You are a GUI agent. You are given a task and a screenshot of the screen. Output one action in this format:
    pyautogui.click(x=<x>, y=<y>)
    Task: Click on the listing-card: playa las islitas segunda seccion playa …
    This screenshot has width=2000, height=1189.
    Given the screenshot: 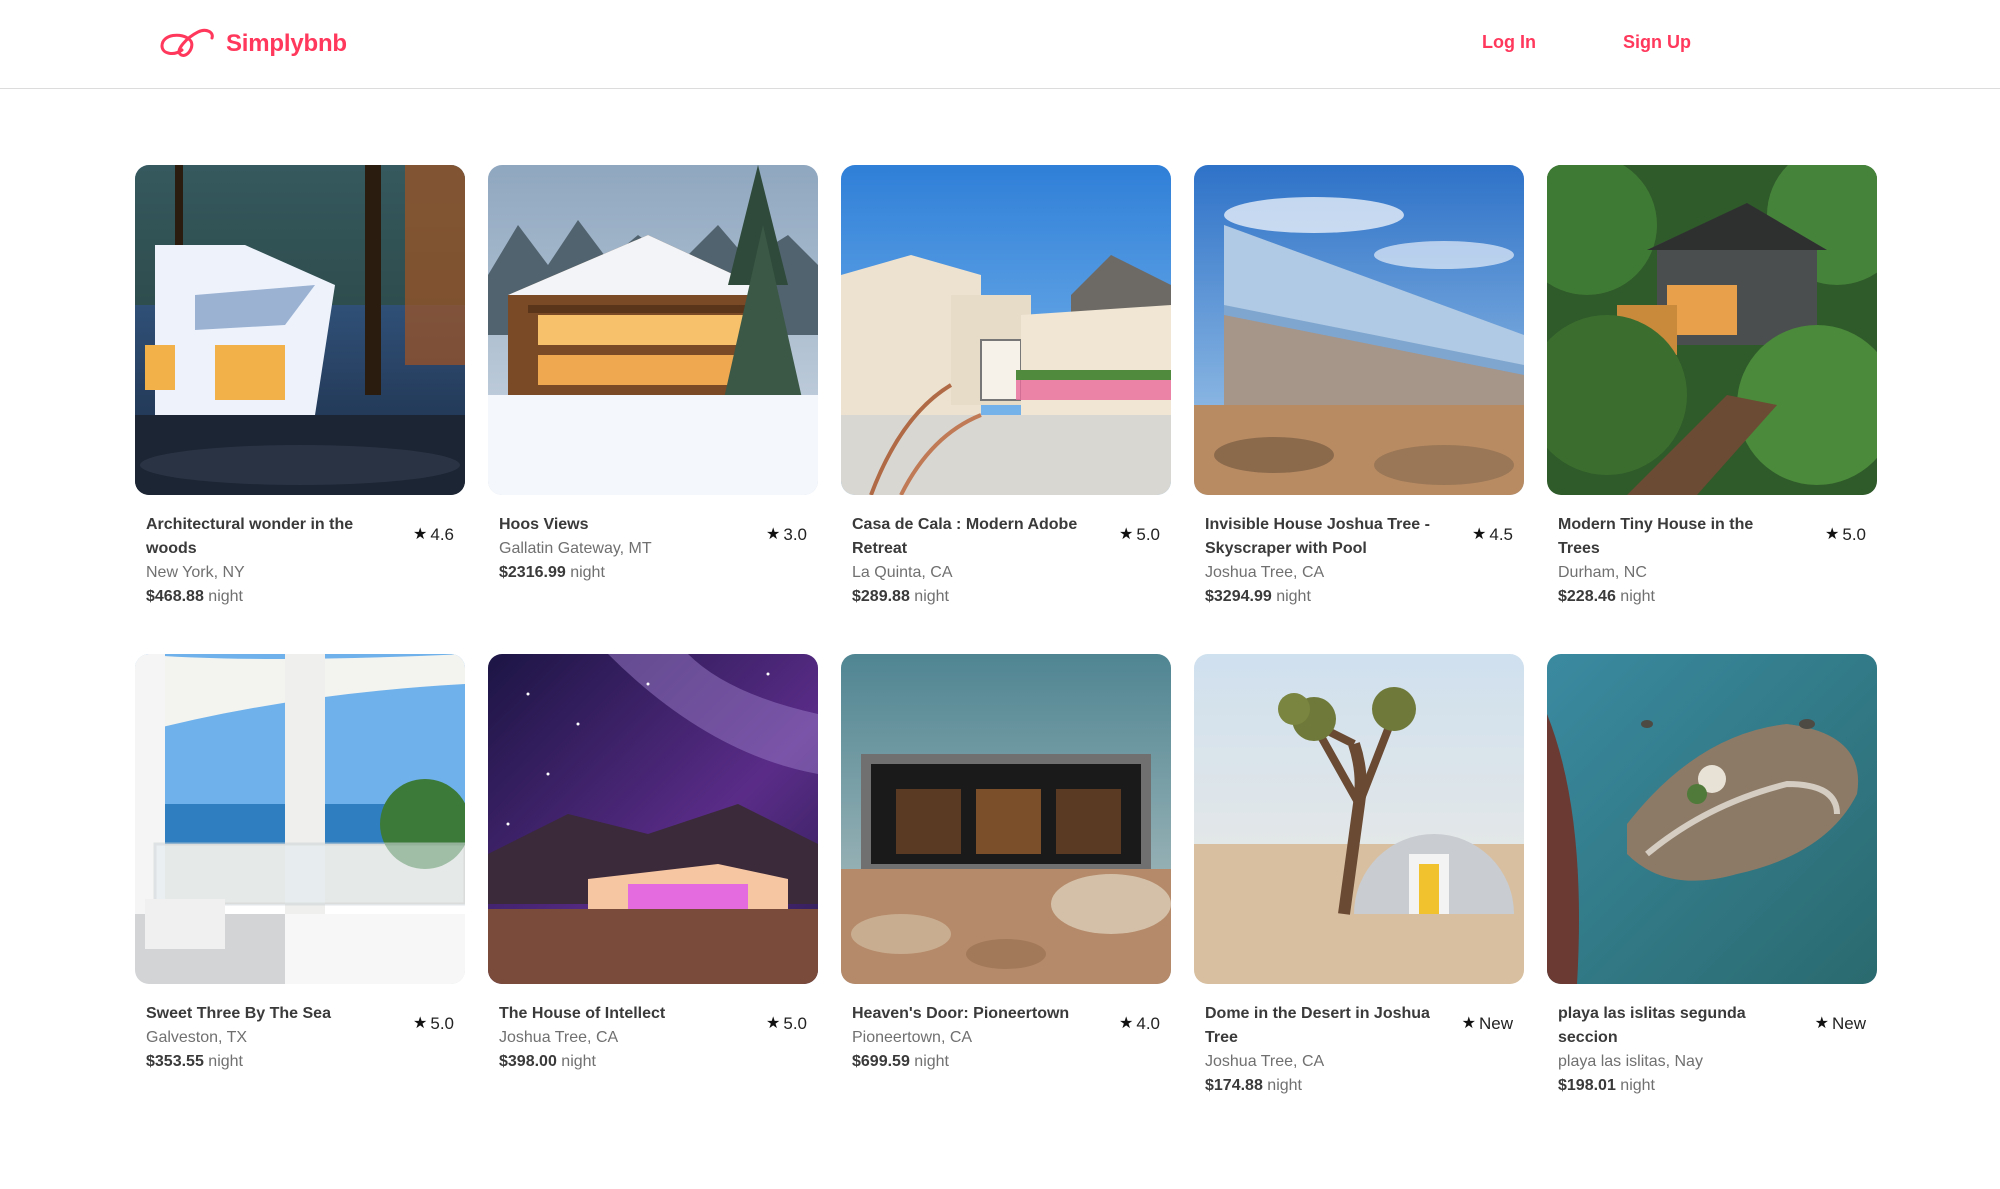 What is the action you would take?
    pyautogui.click(x=1712, y=876)
    